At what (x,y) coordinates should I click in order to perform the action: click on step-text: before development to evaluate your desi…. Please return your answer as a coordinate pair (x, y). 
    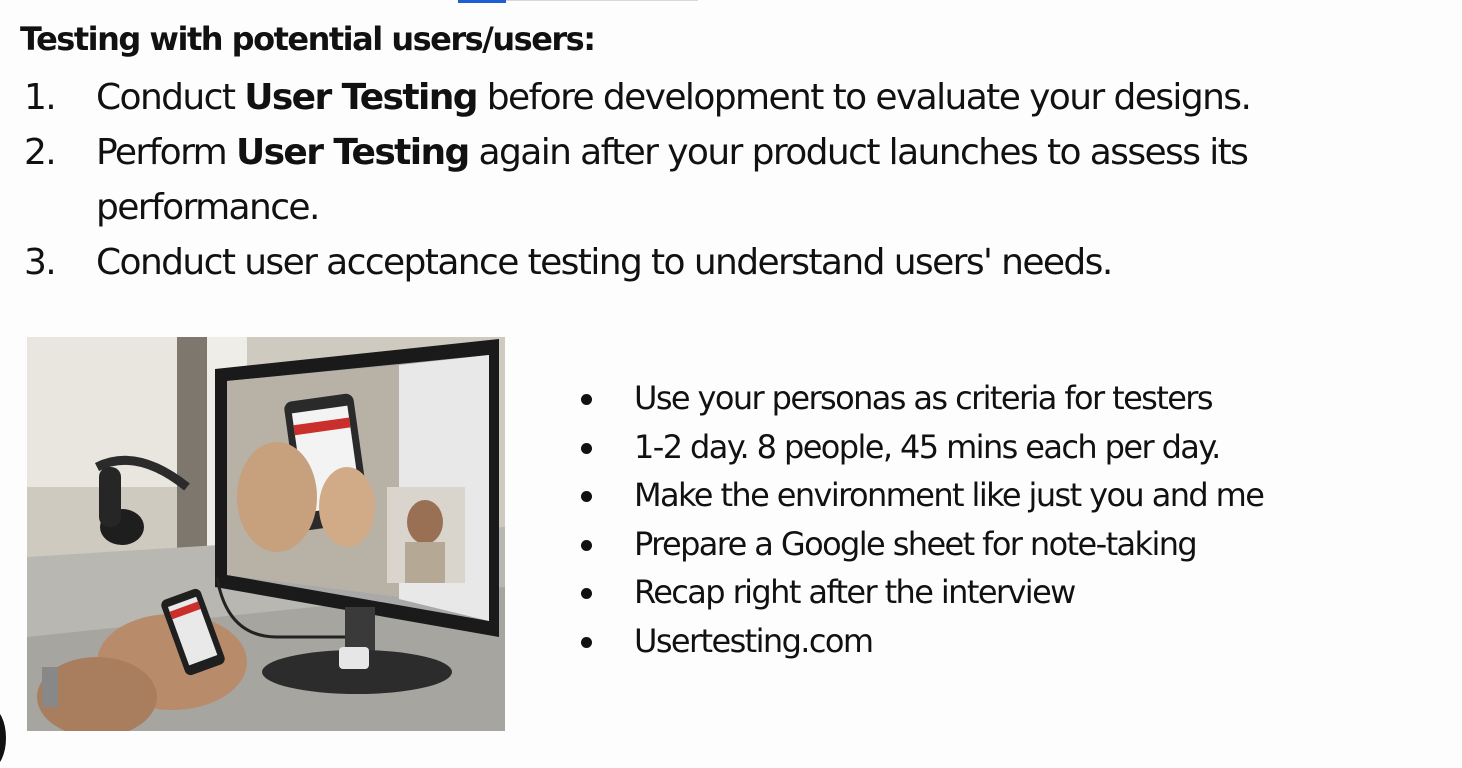
    Looking at the image, I should click on (864, 97).